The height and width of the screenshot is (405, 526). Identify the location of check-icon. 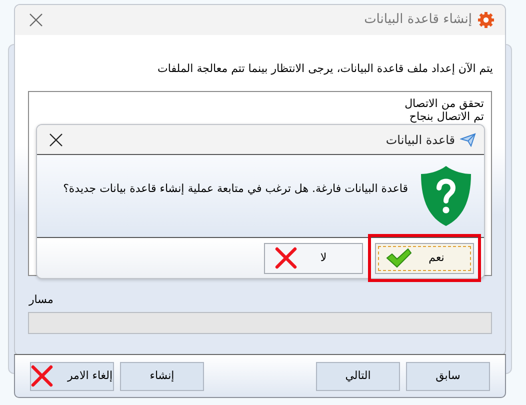
(399, 258).